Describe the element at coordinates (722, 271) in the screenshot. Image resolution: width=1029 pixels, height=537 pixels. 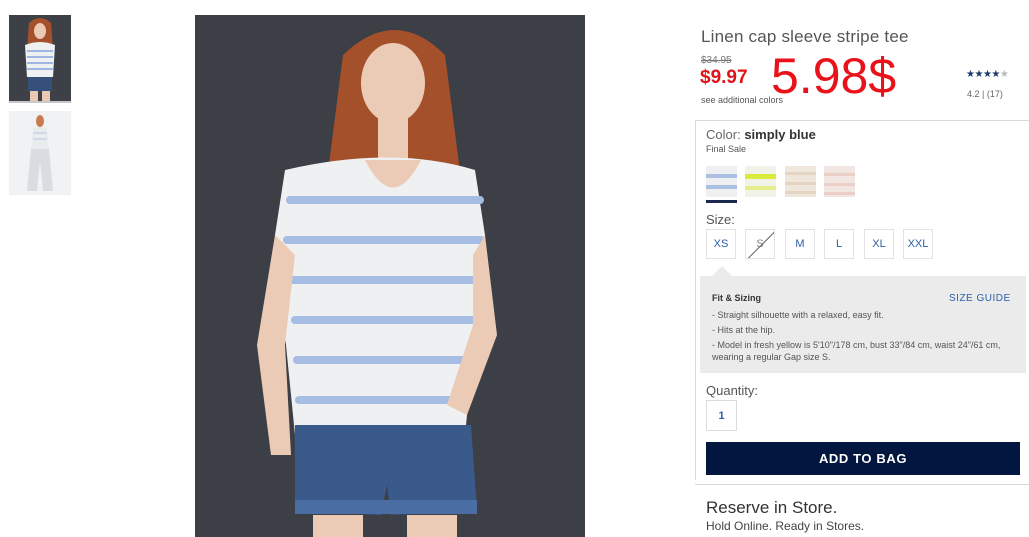
I see `fit-box-pointer` at that location.